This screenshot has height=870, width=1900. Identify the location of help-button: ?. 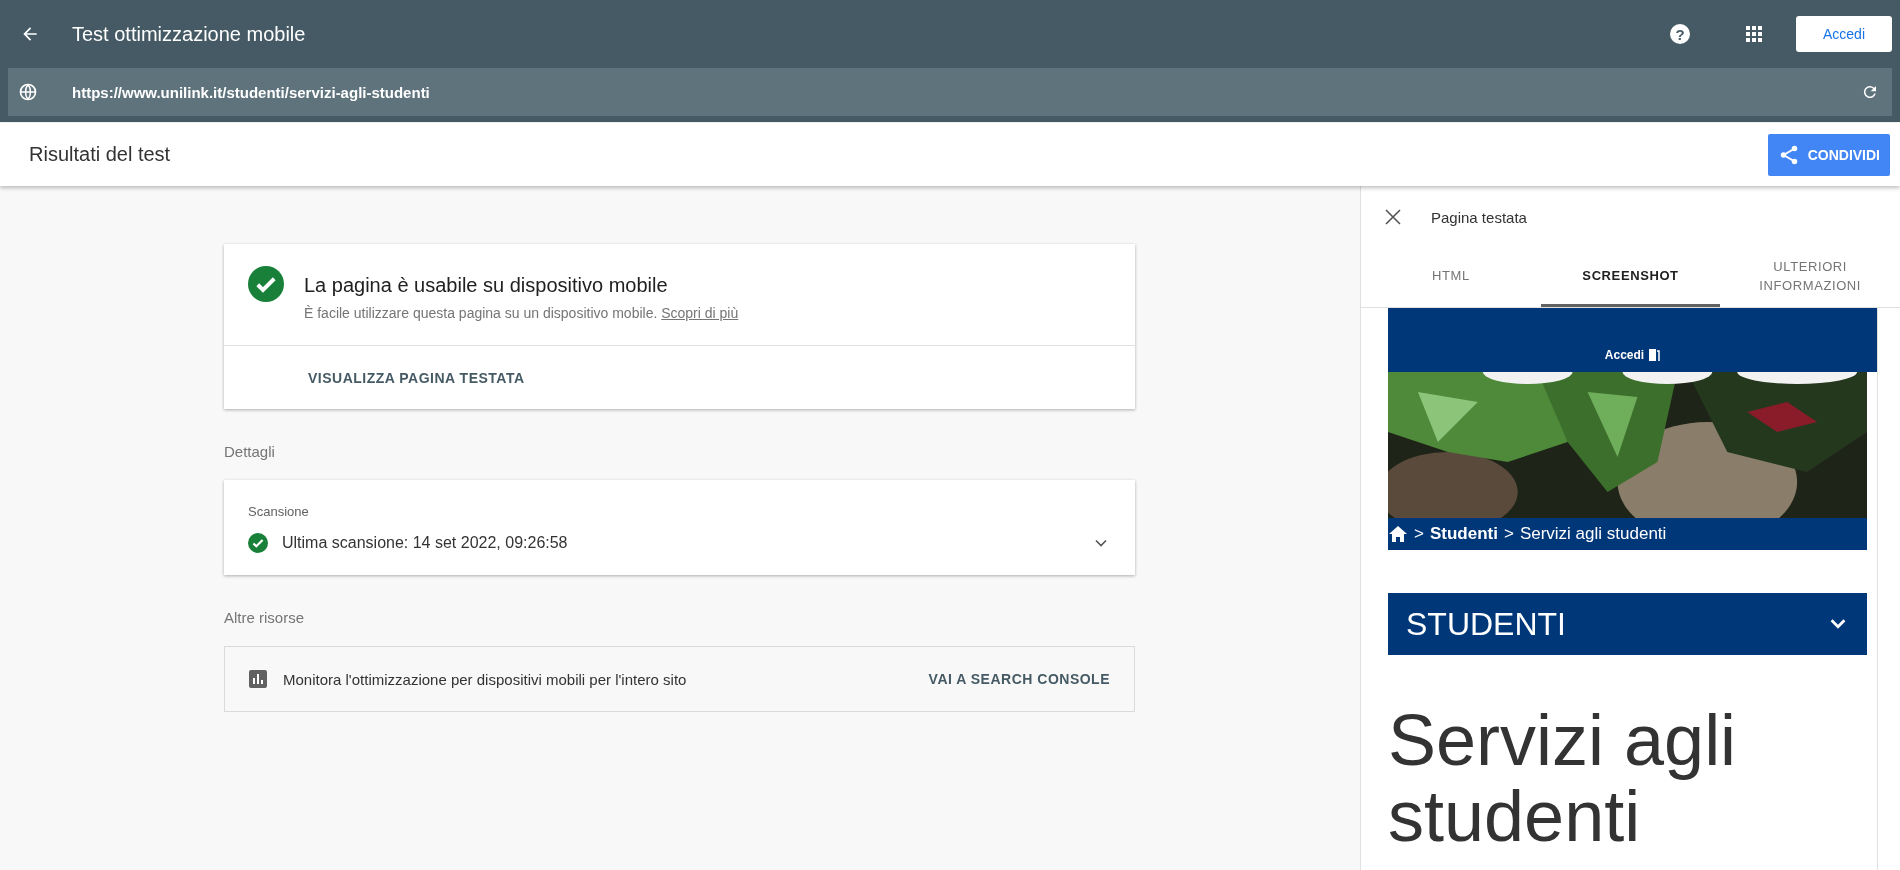
(1680, 34).